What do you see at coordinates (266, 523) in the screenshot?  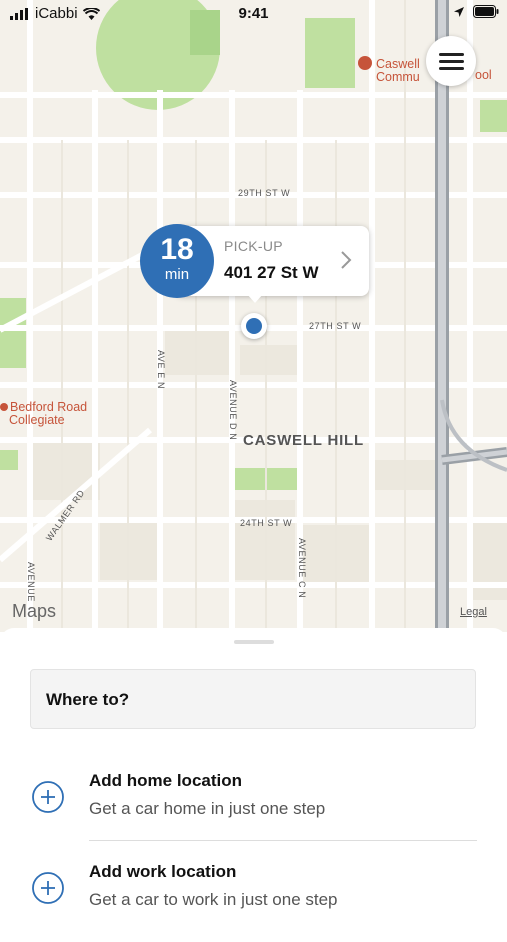 I see `street-label-24th: 24TH ST W` at bounding box center [266, 523].